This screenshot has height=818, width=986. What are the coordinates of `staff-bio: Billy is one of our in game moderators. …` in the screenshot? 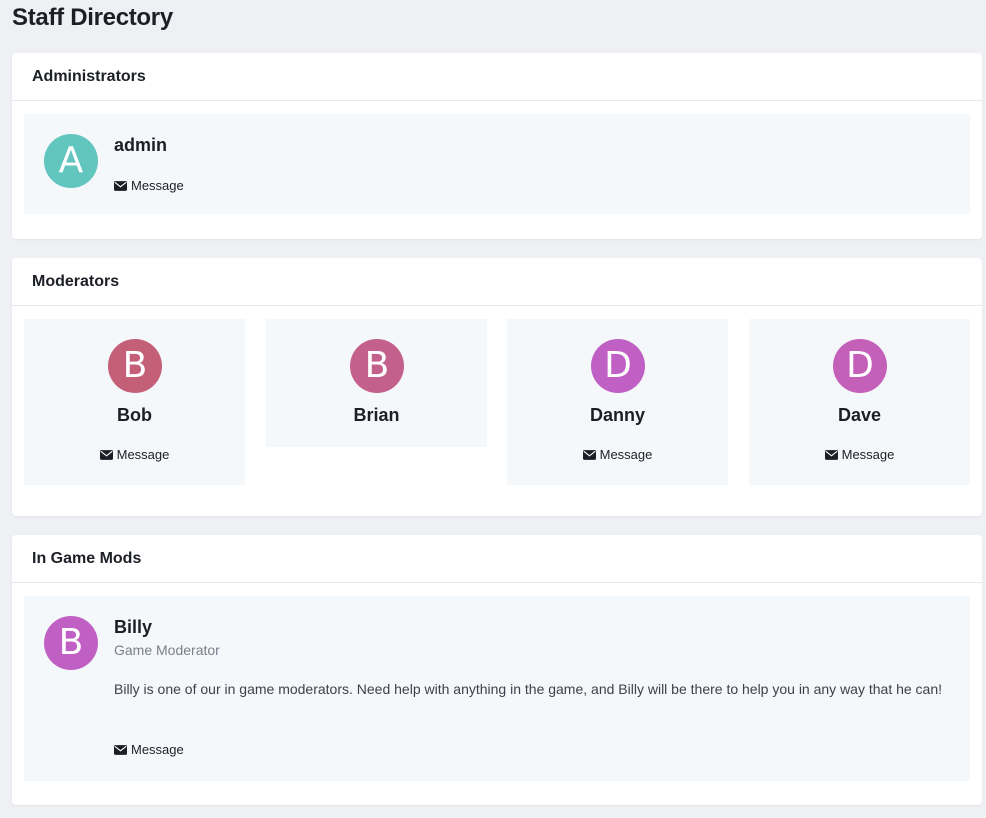 It's located at (528, 689).